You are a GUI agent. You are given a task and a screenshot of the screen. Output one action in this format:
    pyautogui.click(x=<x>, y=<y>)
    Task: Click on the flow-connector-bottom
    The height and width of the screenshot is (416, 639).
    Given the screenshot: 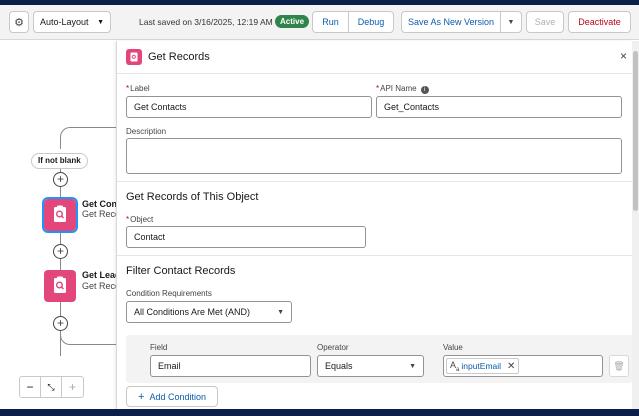 What is the action you would take?
    pyautogui.click(x=90, y=334)
    